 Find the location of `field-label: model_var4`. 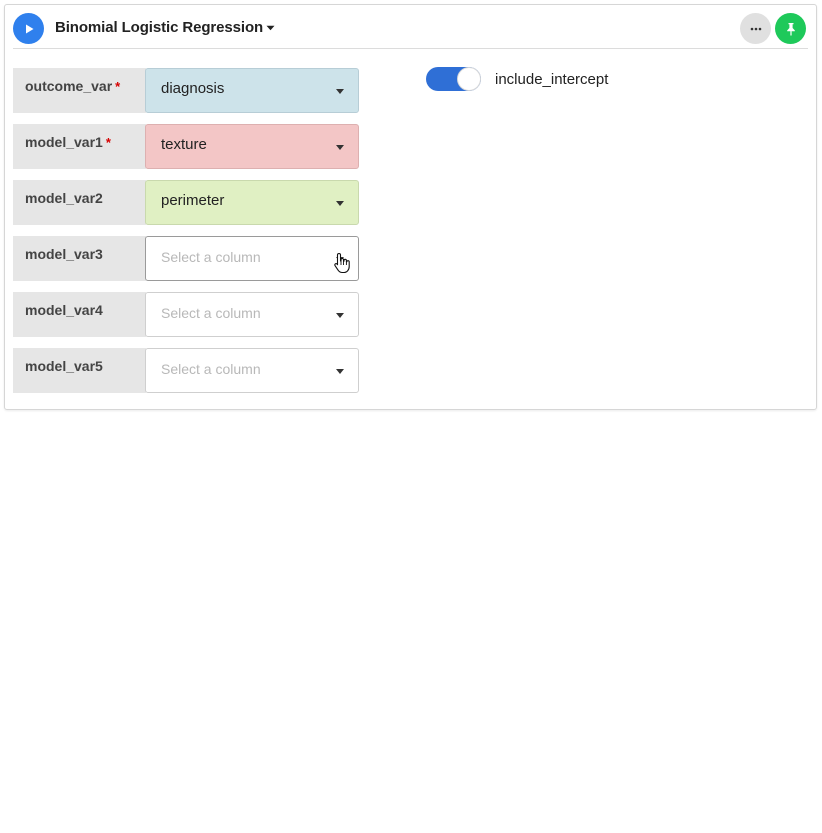

field-label: model_var4 is located at coordinates (79, 314).